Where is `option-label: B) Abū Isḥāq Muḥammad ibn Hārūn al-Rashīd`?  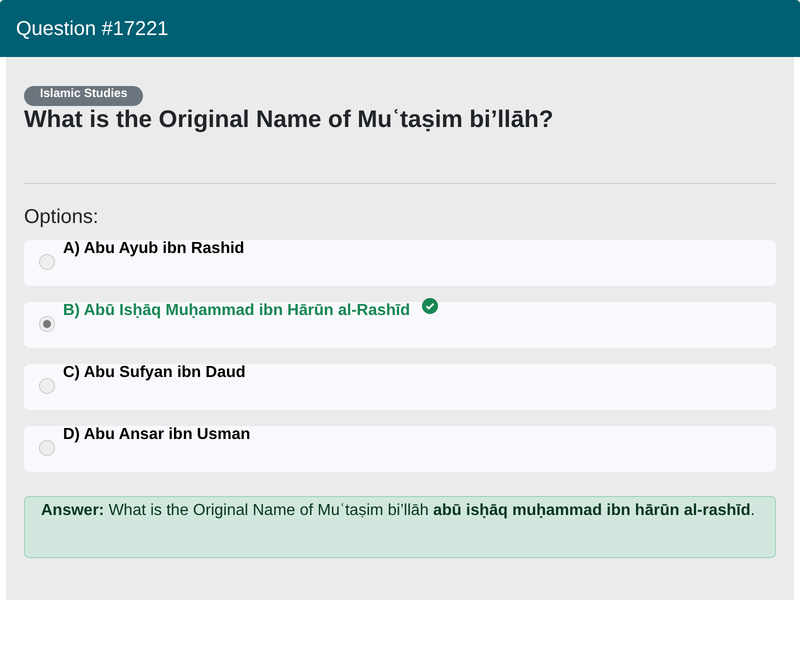 option-label: B) Abū Isḥāq Muḥammad ibn Hārūn al-Rashīd is located at coordinates (236, 310).